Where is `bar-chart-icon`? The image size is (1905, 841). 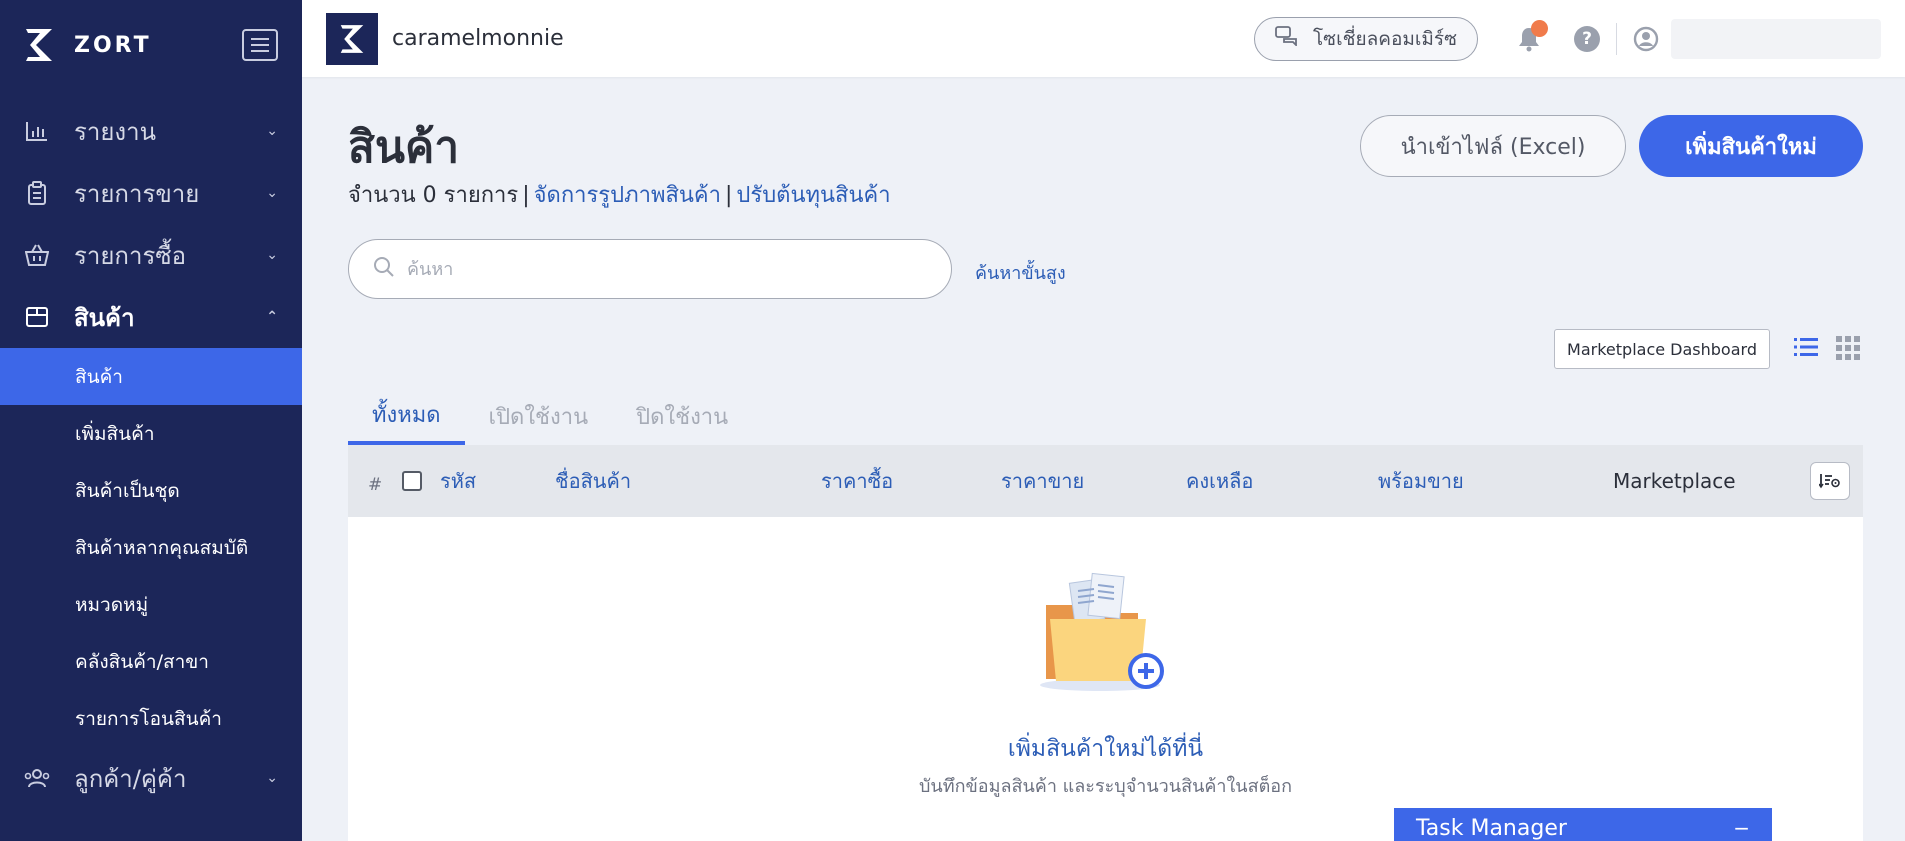
bar-chart-icon is located at coordinates (37, 131).